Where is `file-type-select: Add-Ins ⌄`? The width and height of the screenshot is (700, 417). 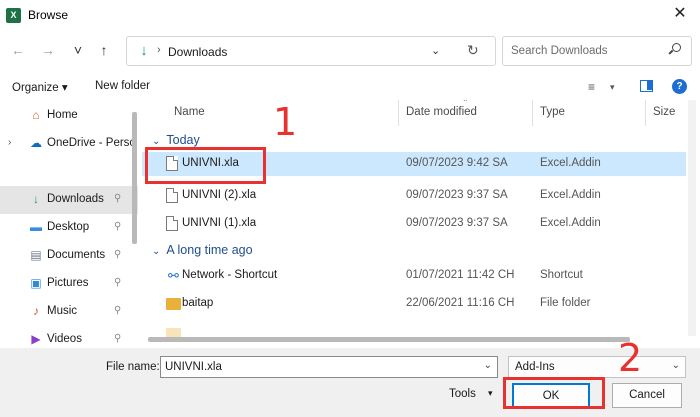 file-type-select: Add-Ins ⌄ is located at coordinates (597, 367).